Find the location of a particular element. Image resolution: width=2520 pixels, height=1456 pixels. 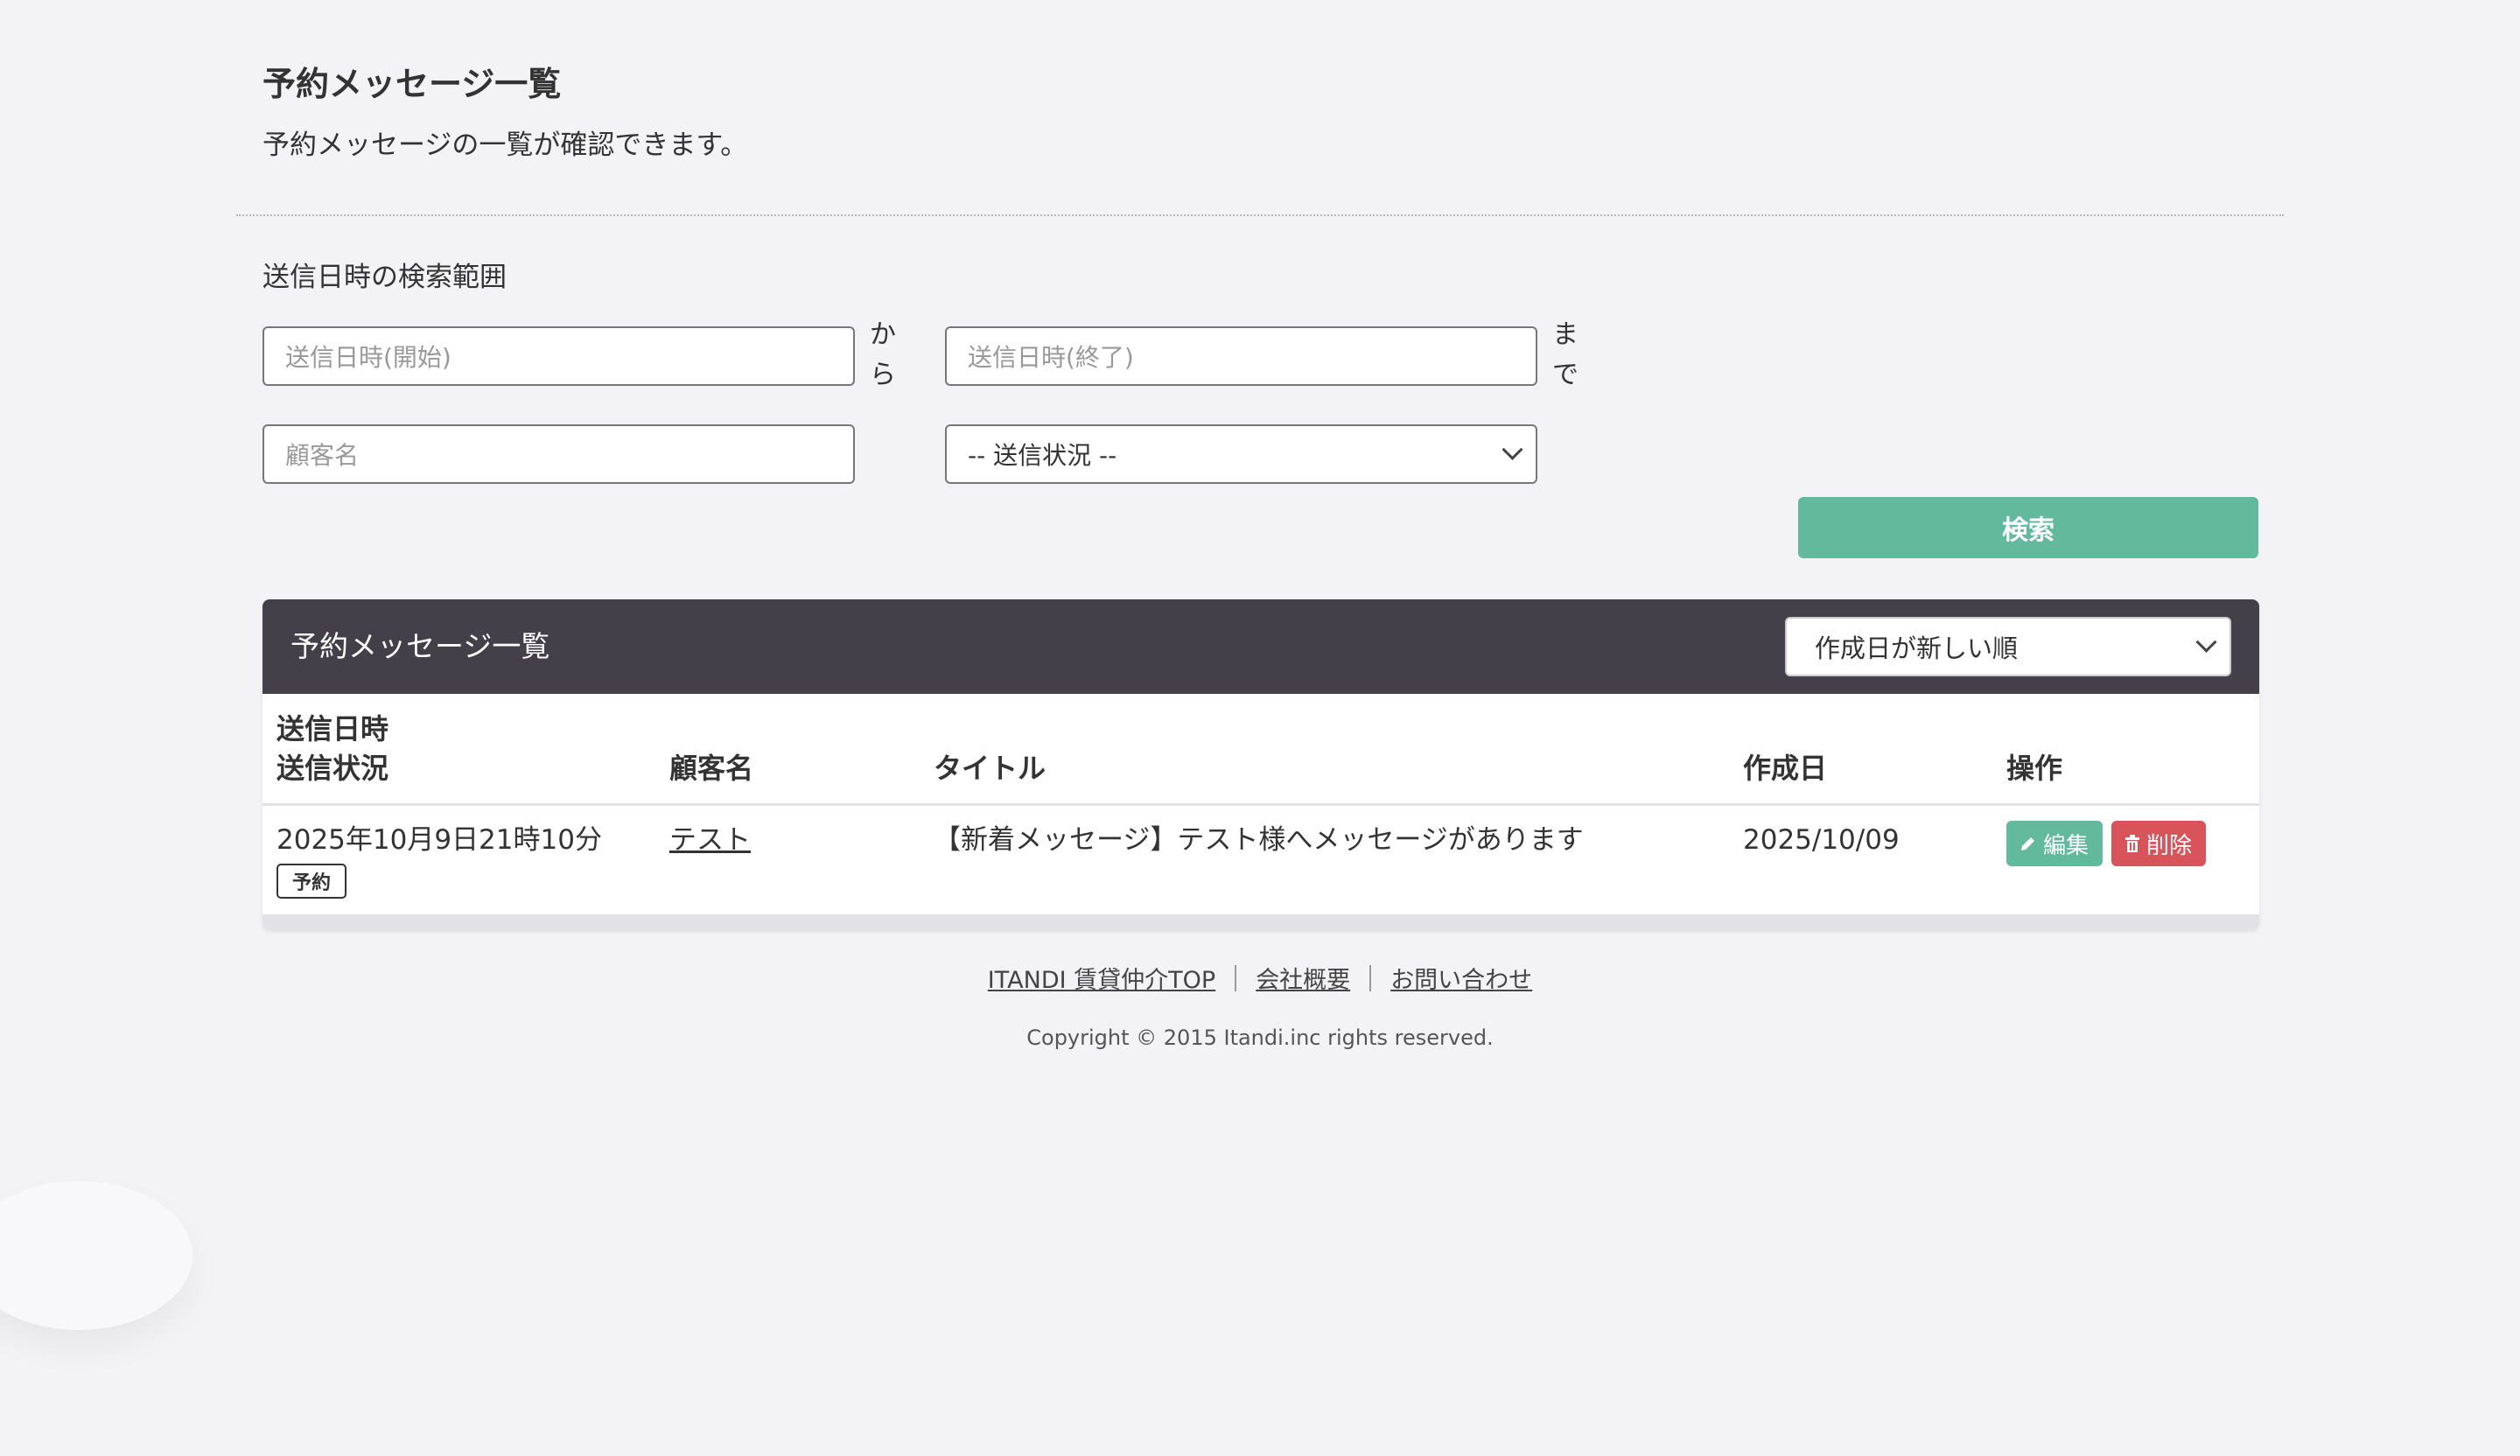

page-title: 予約メッセージ一覧 is located at coordinates (412, 84).